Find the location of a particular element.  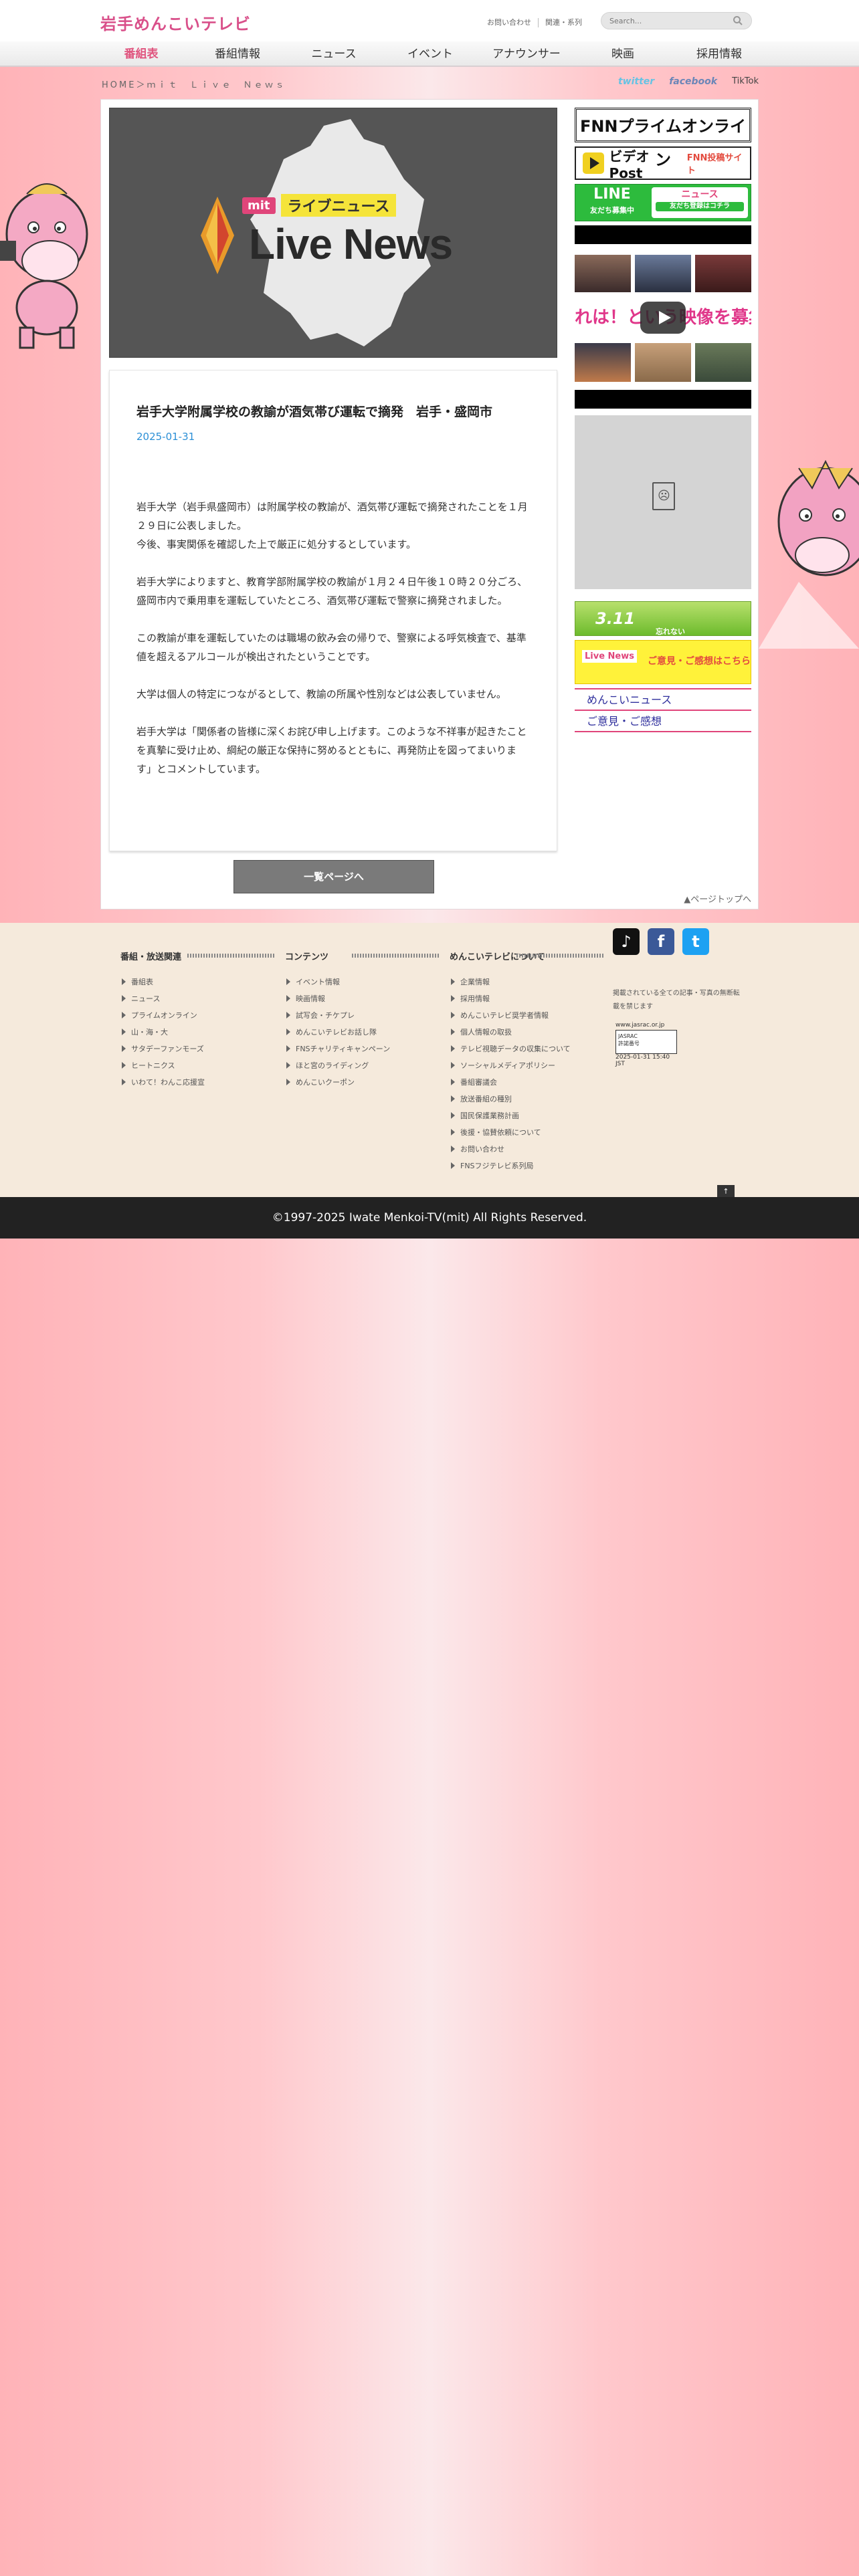

footer-link: 個人情報の取扱 is located at coordinates (526, 1035).